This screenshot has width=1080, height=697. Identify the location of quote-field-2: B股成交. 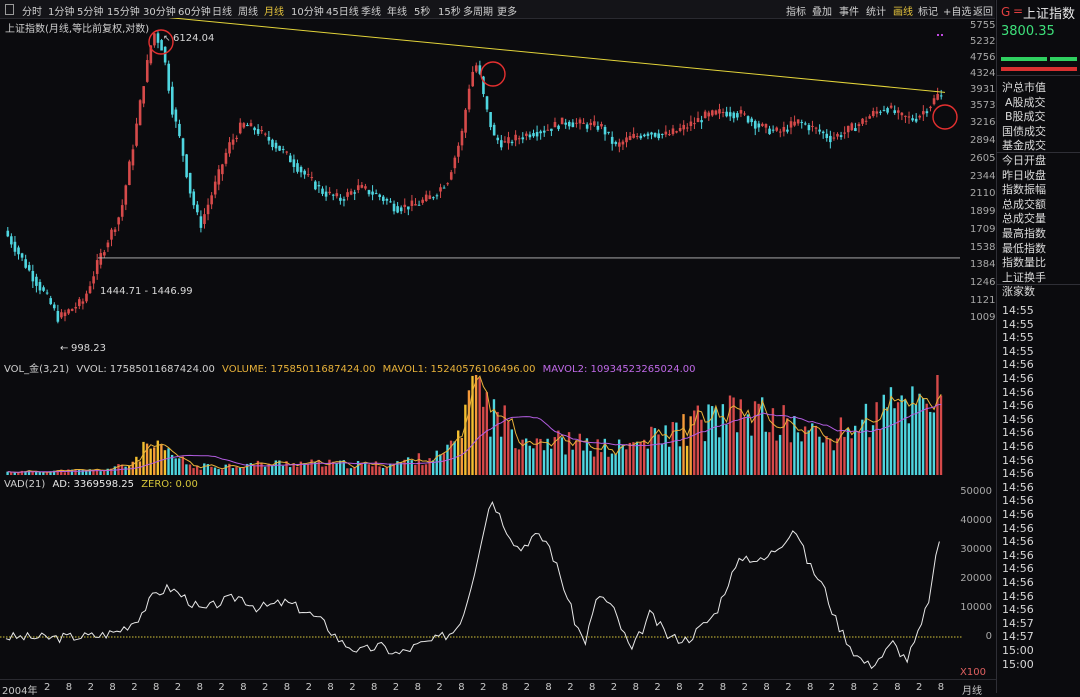
(1025, 116).